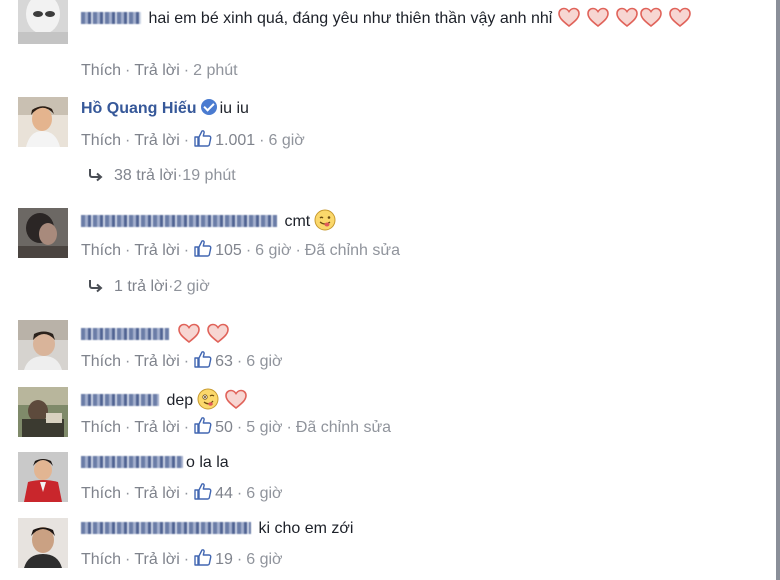 Image resolution: width=780 pixels, height=580 pixels. Describe the element at coordinates (264, 427) in the screenshot. I see `timestamp: 5 giờ` at that location.